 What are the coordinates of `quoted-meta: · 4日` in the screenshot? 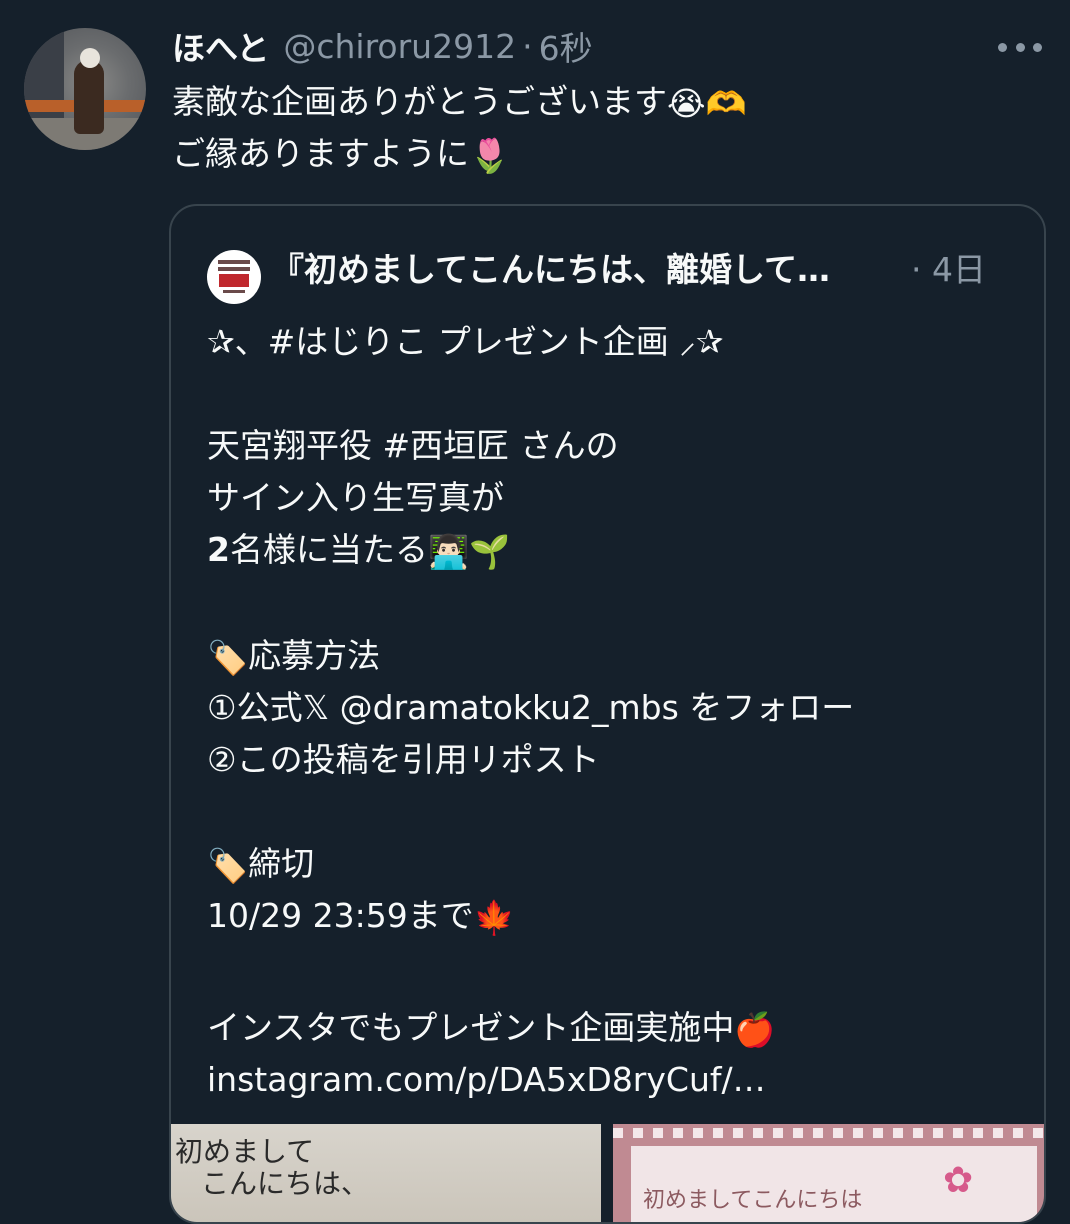 It's located at (948, 270).